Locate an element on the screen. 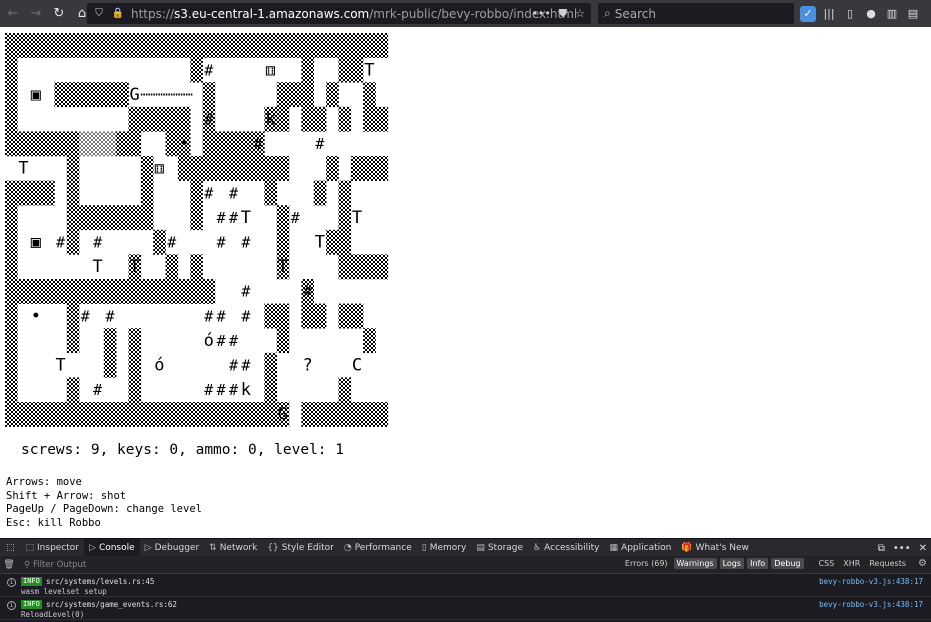 The image size is (931, 622). tab-accessibility: ♿ Accessibility is located at coordinates (566, 548).